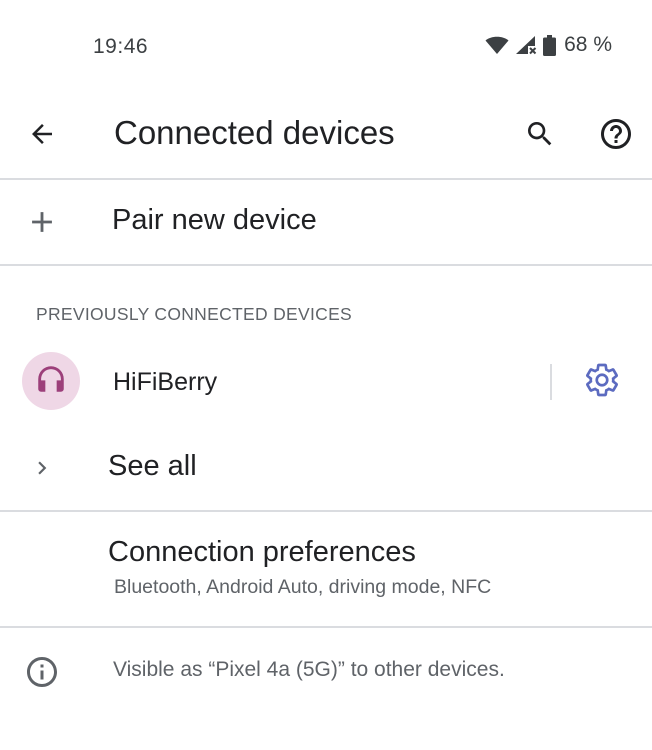  I want to click on device-name: HiFiBerry, so click(165, 382).